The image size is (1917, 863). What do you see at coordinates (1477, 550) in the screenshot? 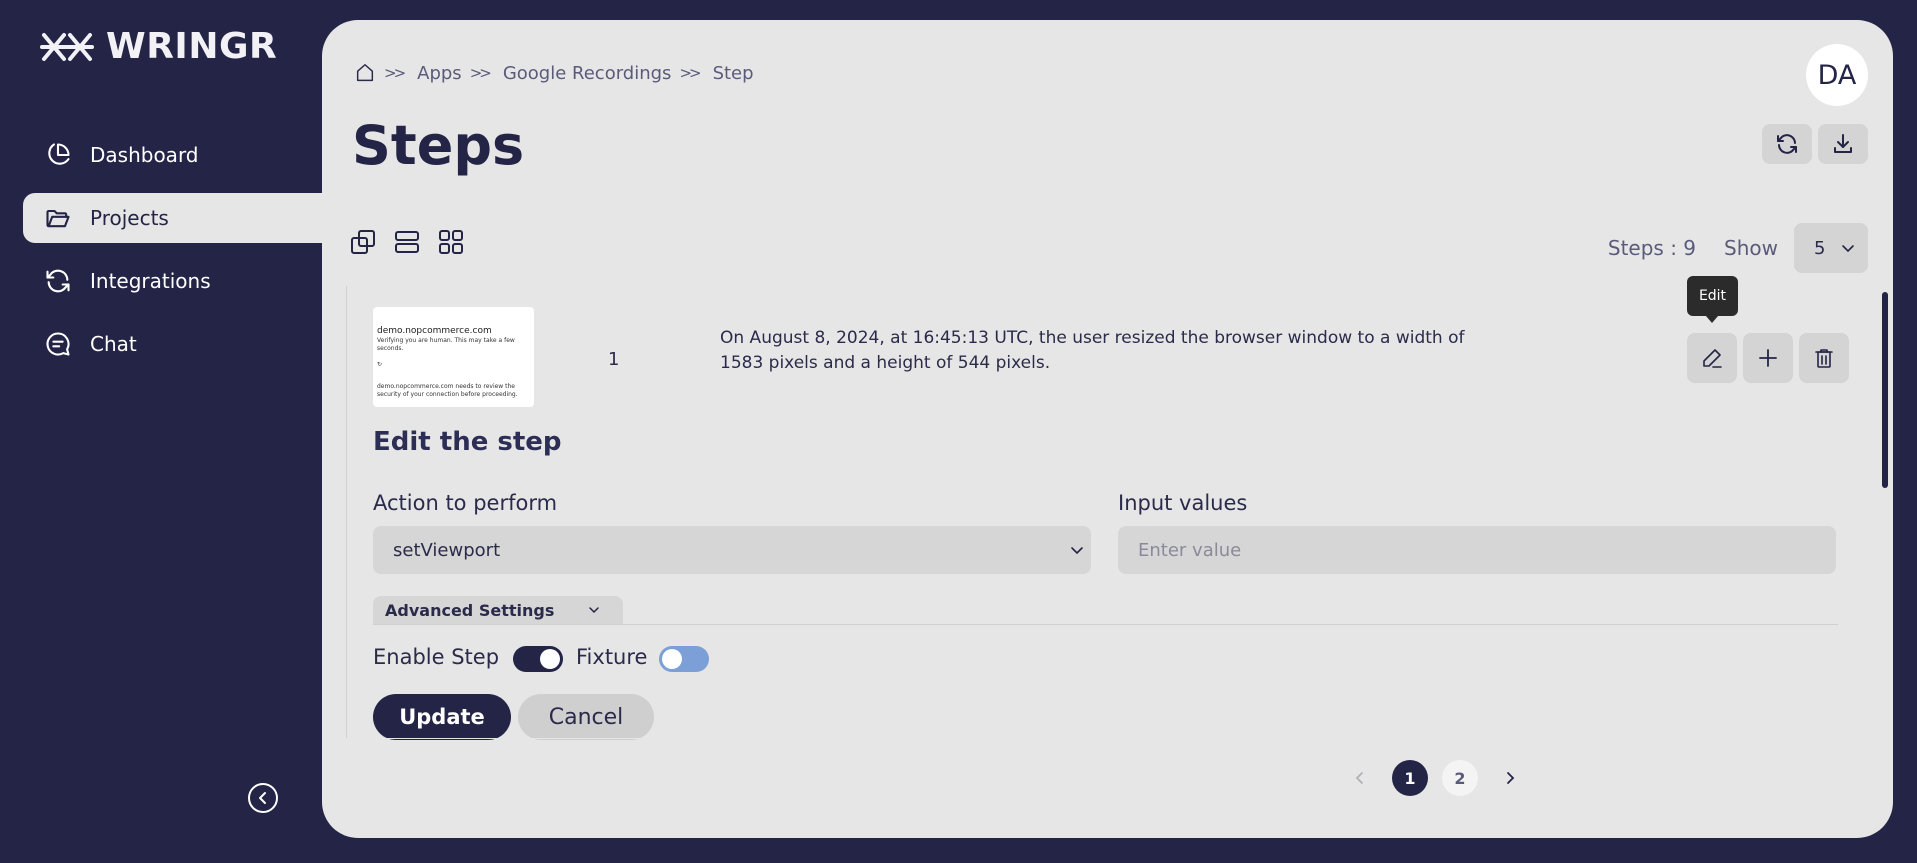
I see `input-values-field` at bounding box center [1477, 550].